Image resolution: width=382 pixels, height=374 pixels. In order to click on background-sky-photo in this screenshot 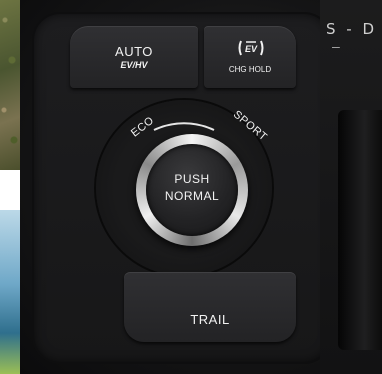, I will do `click(10, 292)`.